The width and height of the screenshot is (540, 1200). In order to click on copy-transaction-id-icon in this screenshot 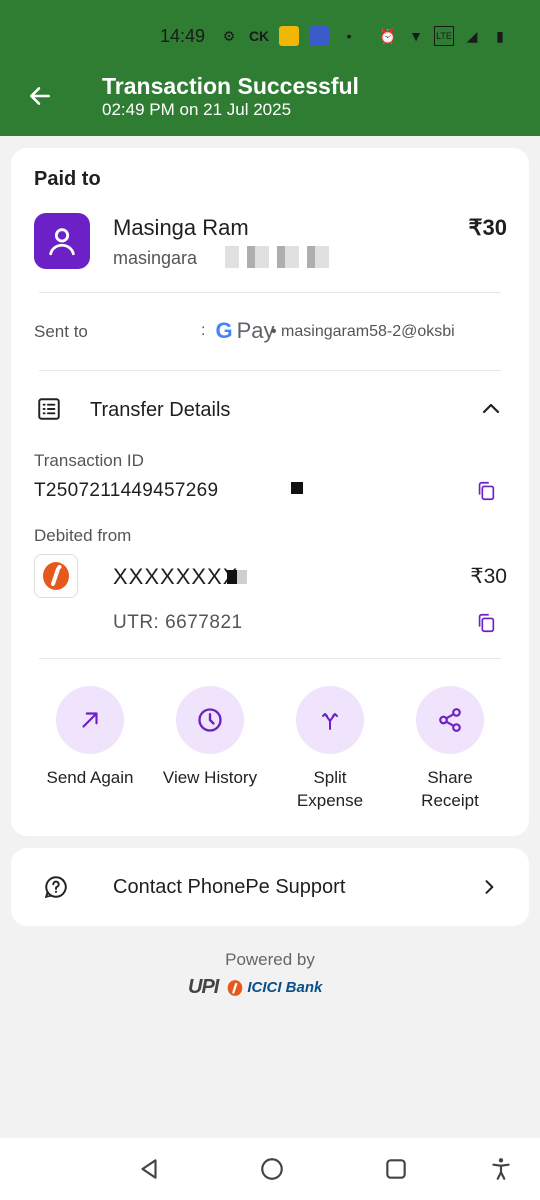, I will do `click(486, 491)`.